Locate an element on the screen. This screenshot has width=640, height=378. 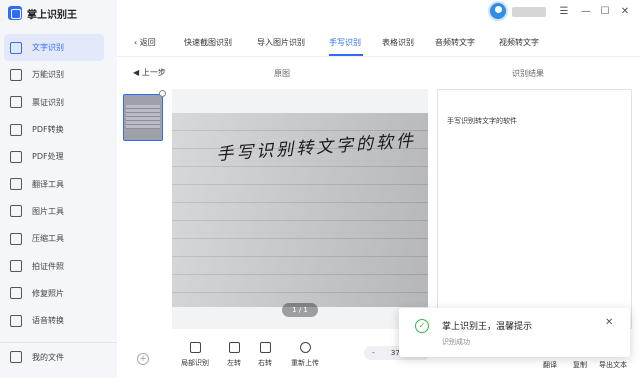
my-files-button: 我的文件 is located at coordinates (37, 357).